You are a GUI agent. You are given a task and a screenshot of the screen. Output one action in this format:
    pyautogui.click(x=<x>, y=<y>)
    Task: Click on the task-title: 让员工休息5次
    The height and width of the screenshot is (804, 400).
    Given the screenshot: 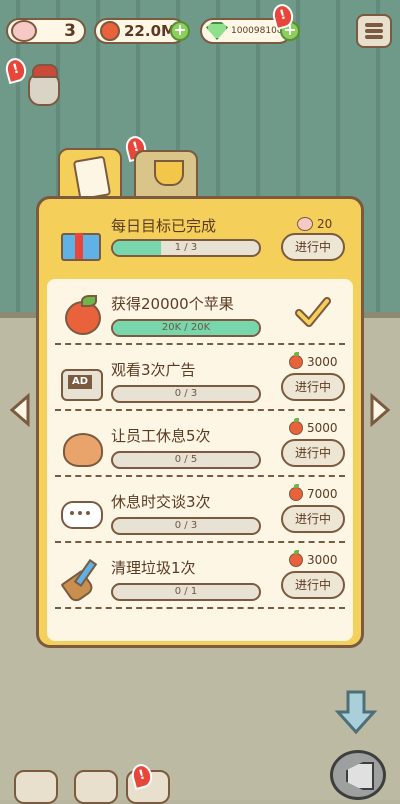 What is the action you would take?
    pyautogui.click(x=161, y=436)
    